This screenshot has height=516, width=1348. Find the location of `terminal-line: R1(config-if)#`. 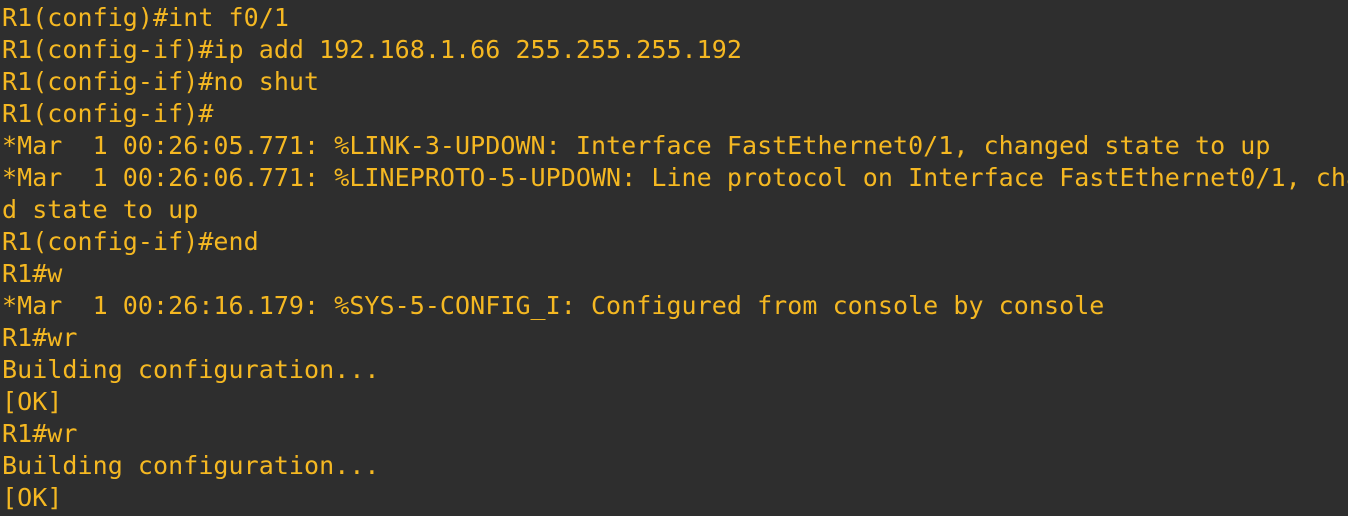

terminal-line: R1(config-if)# is located at coordinates (108, 113).